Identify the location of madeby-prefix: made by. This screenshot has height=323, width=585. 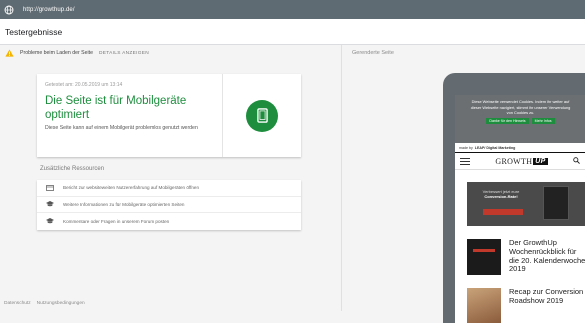
(466, 147).